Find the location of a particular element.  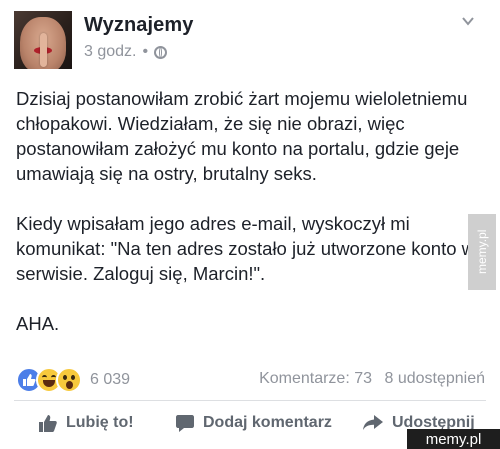

divider is located at coordinates (250, 400).